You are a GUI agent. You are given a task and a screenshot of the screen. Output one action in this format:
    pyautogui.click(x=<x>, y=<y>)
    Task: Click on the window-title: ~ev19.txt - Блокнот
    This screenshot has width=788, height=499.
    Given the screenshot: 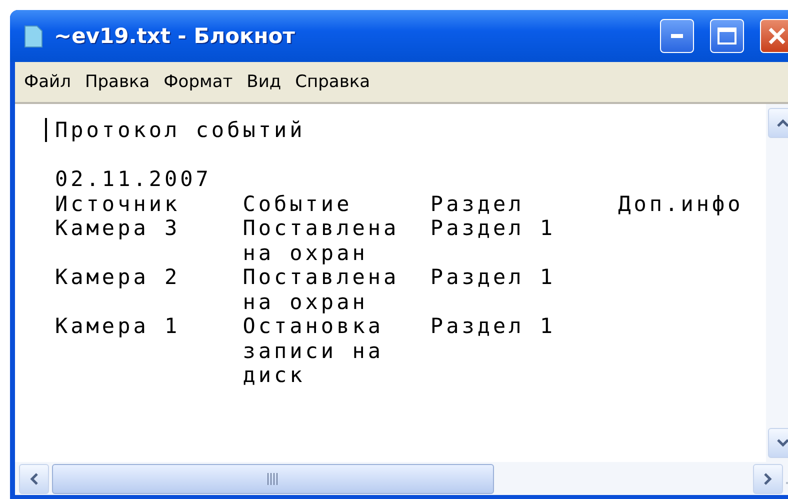 What is the action you would take?
    pyautogui.click(x=175, y=36)
    